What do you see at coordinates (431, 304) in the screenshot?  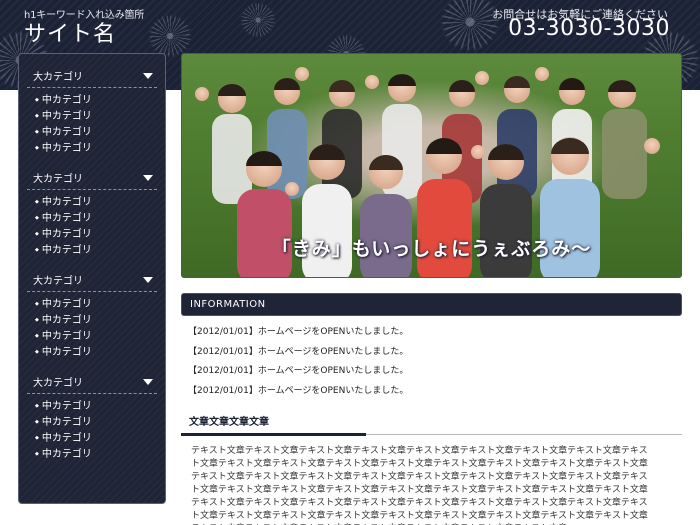 I see `information-heading: INFORMATION` at bounding box center [431, 304].